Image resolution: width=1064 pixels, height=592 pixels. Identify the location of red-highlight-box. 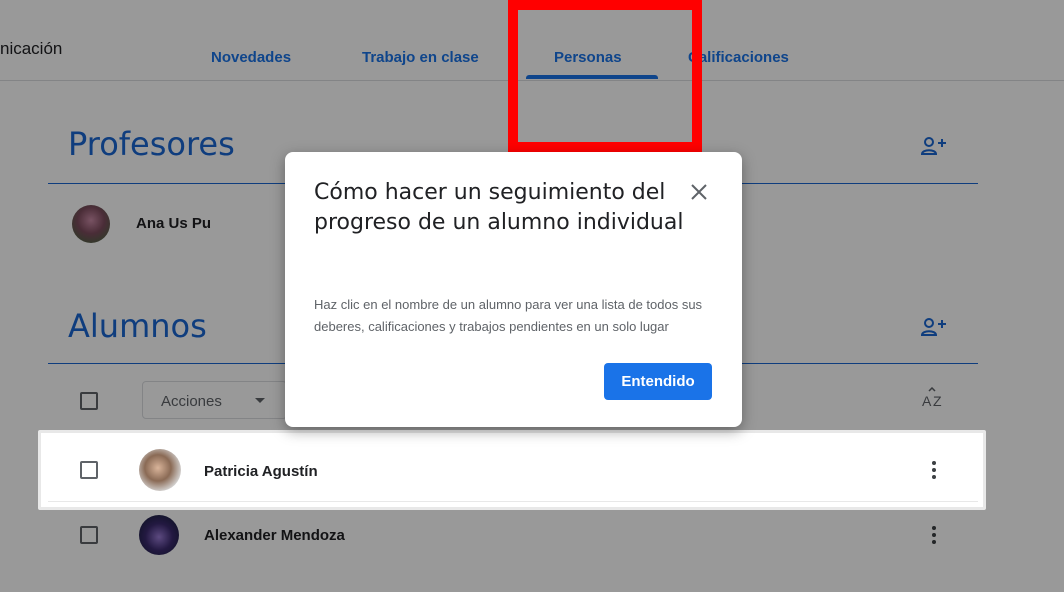
(605, 76).